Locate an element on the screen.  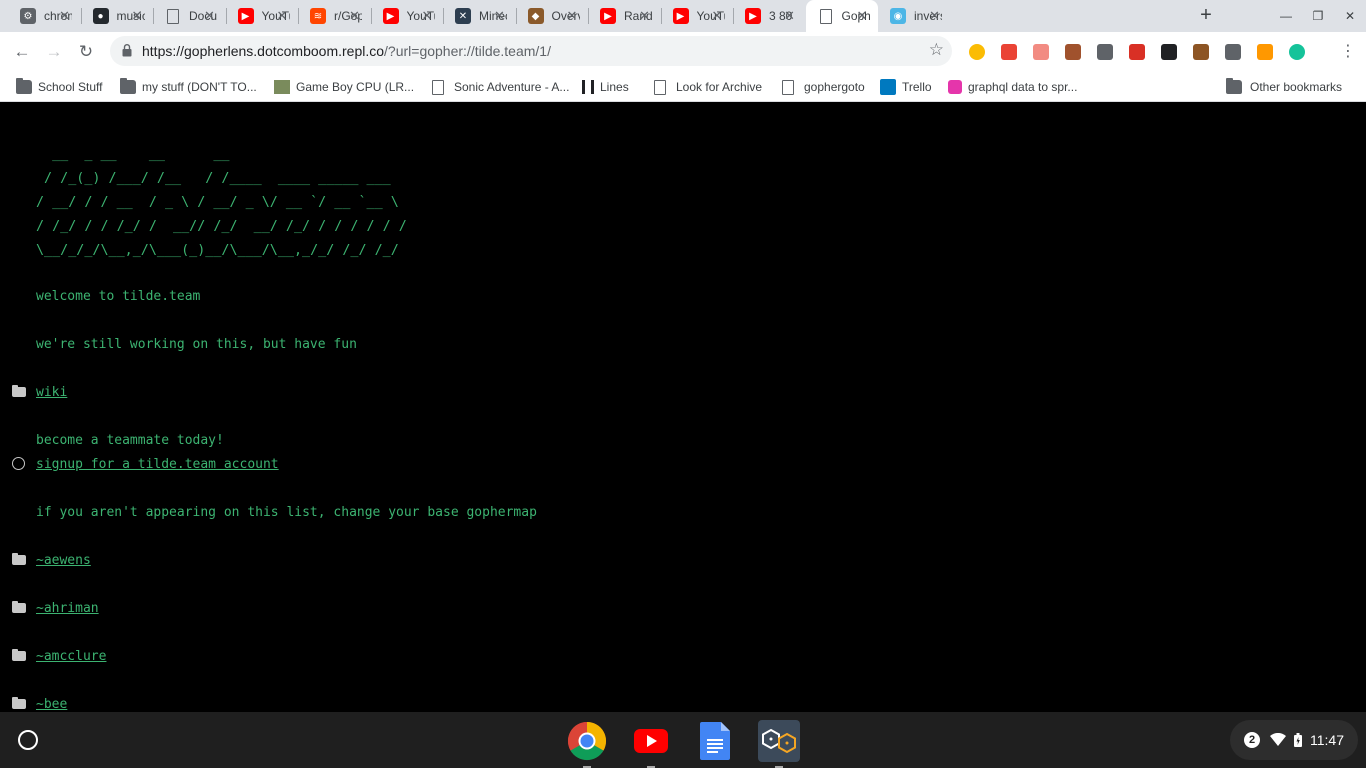
back-icon: ← is located at coordinates (22, 52).